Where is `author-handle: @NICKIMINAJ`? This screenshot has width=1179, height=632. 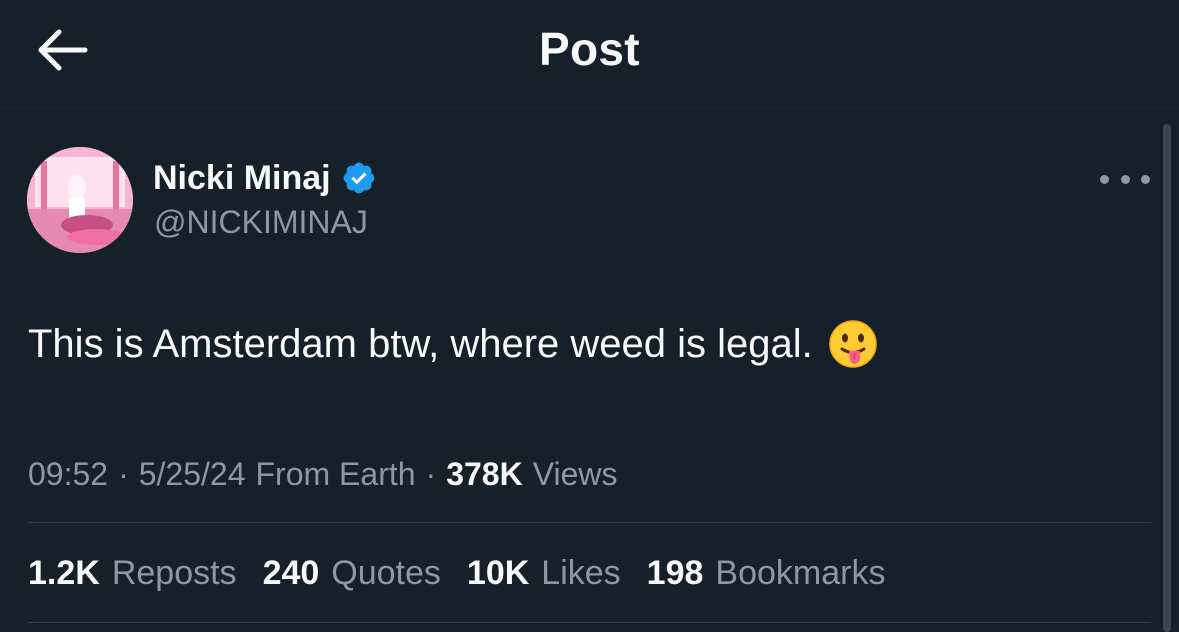
author-handle: @NICKIMINAJ is located at coordinates (261, 222).